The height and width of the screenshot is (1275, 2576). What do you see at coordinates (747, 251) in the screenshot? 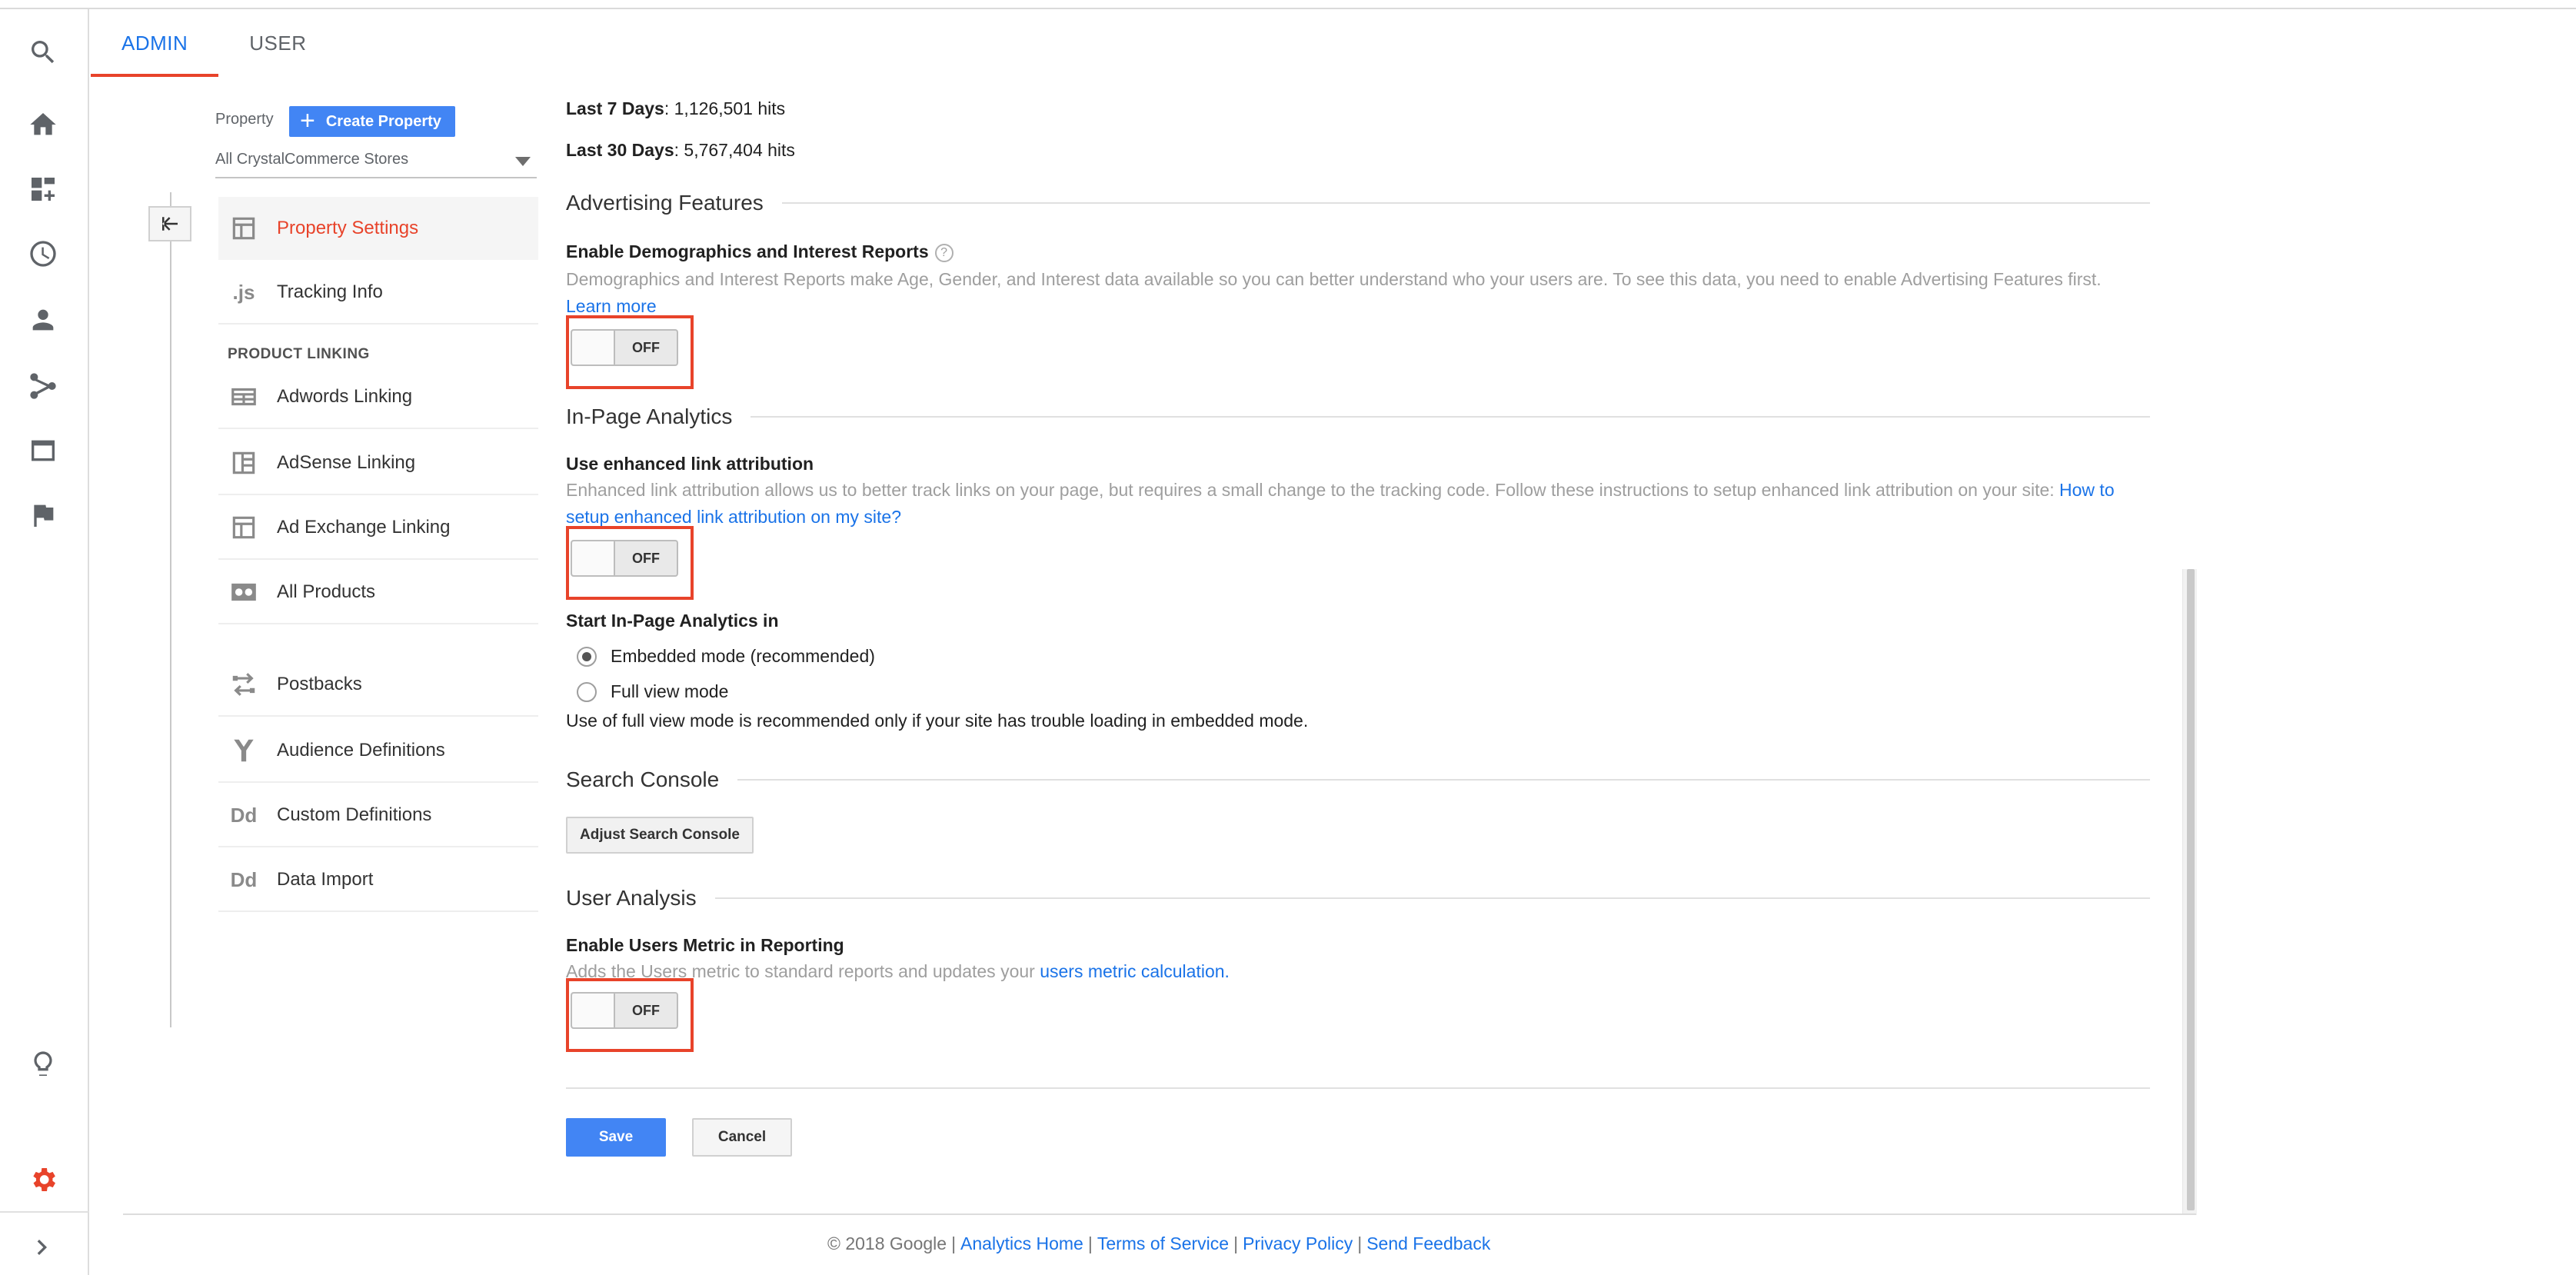
I see `setting-title-text: Enable Demographics and Interest Reports` at bounding box center [747, 251].